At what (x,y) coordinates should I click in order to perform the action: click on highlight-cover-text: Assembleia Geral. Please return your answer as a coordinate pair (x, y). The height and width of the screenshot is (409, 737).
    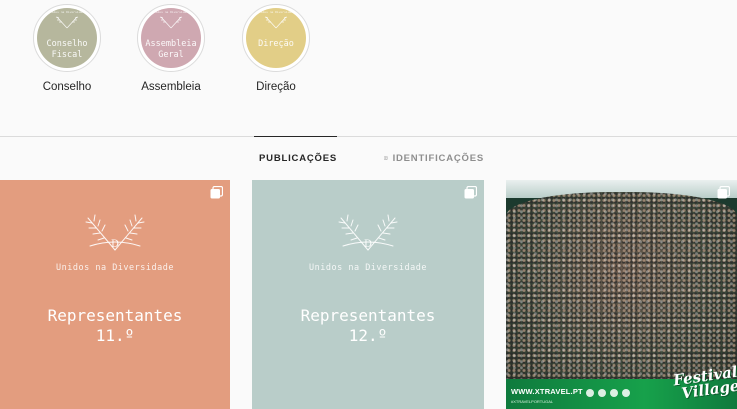
    Looking at the image, I should click on (171, 49).